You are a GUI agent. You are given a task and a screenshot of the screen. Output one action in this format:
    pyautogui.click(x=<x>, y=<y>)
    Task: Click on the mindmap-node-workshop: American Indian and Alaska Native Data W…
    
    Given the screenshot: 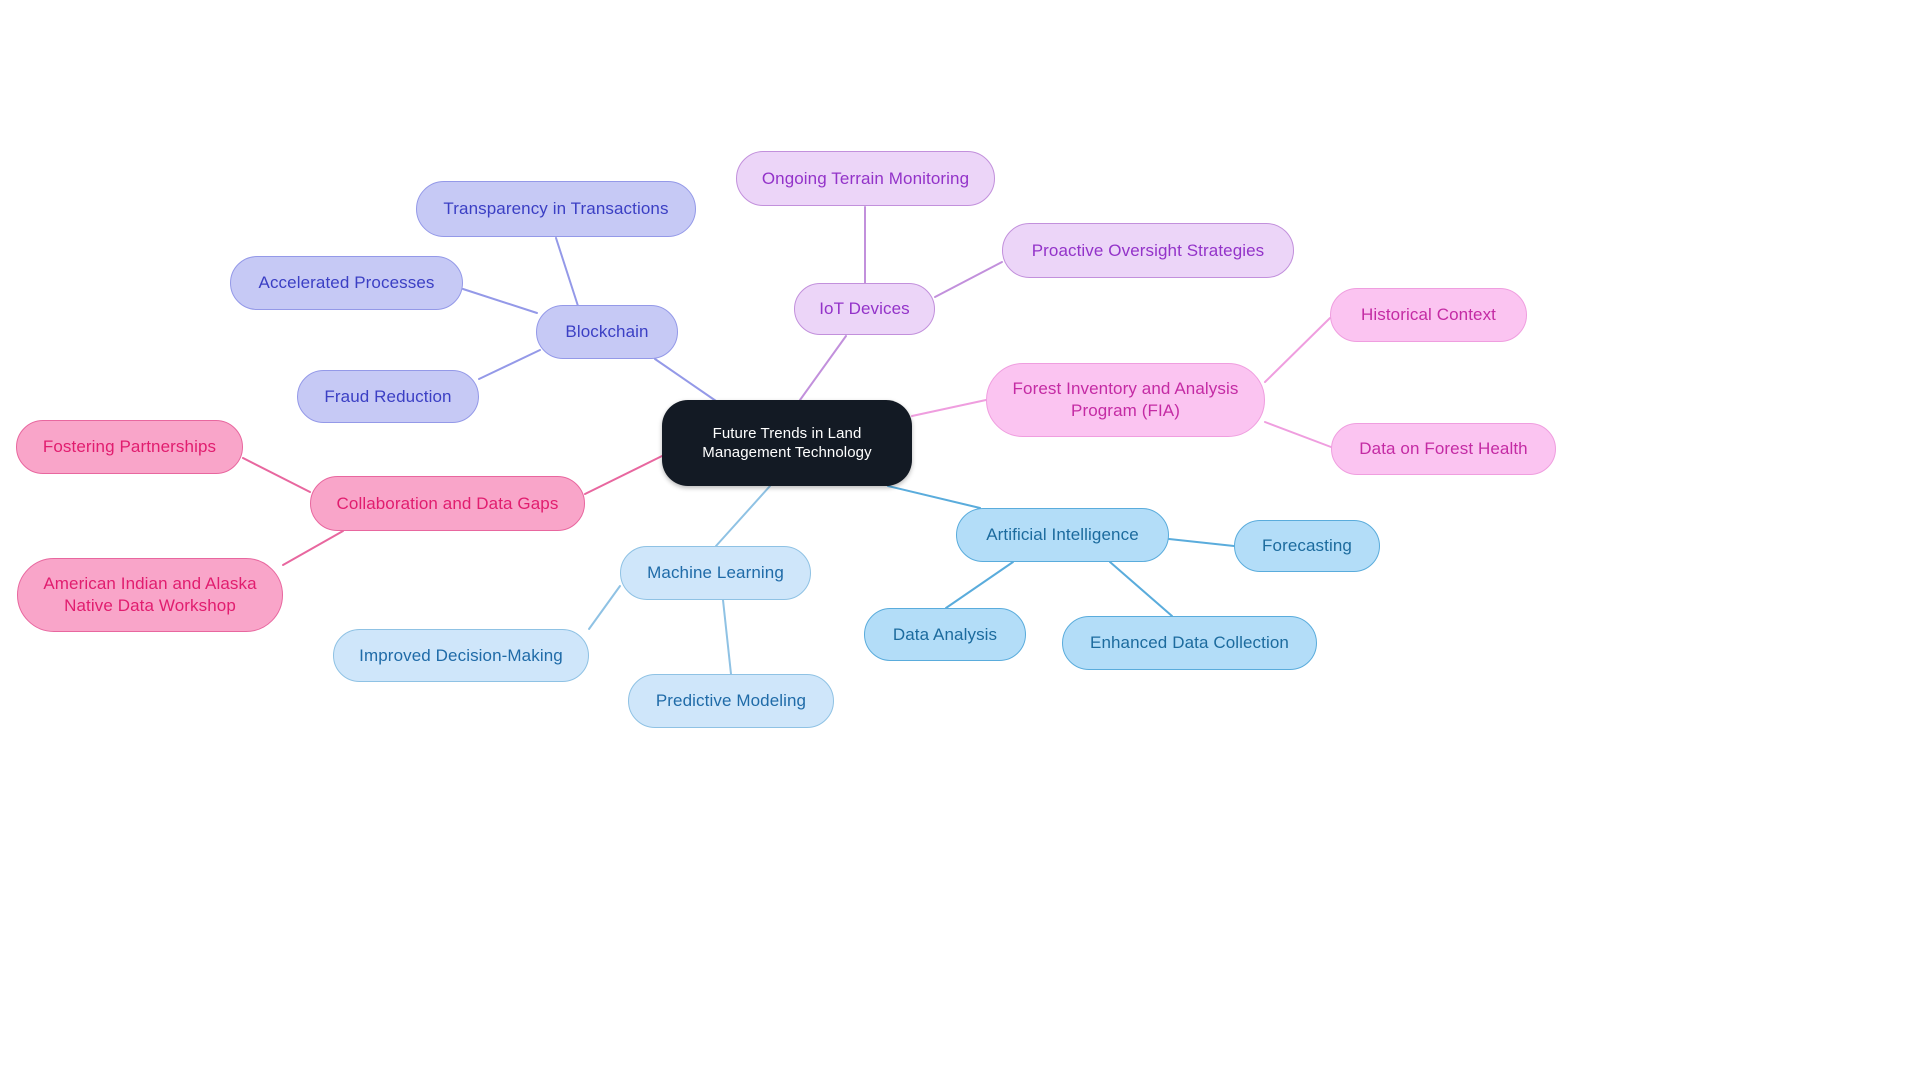 What is the action you would take?
    pyautogui.click(x=150, y=595)
    